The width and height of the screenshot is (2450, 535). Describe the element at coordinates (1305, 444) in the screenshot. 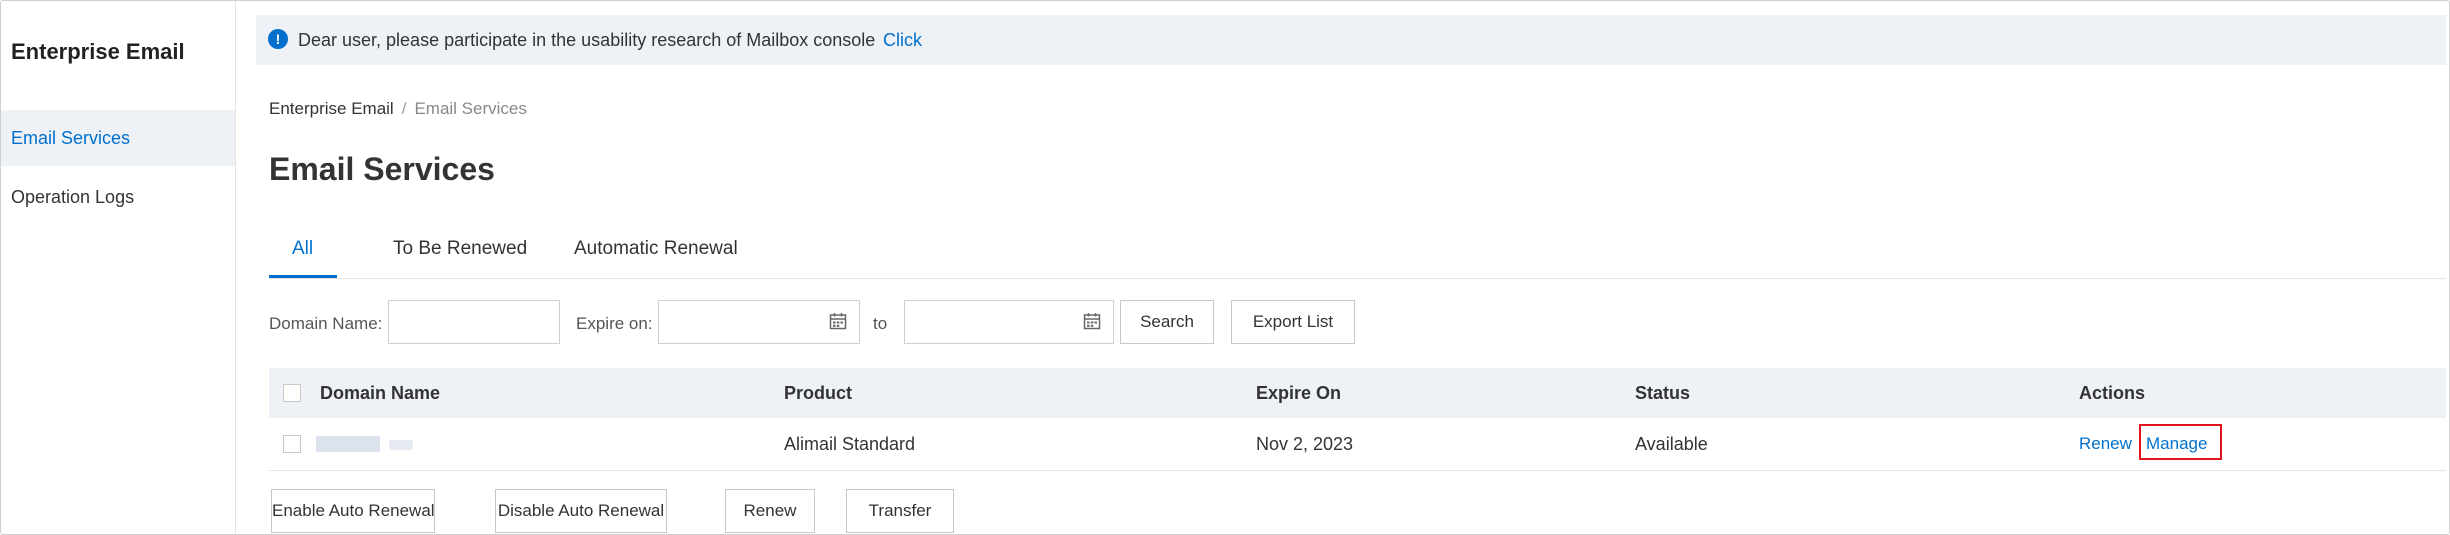

I see `expire-on-cell: Nov 2, 2023` at that location.